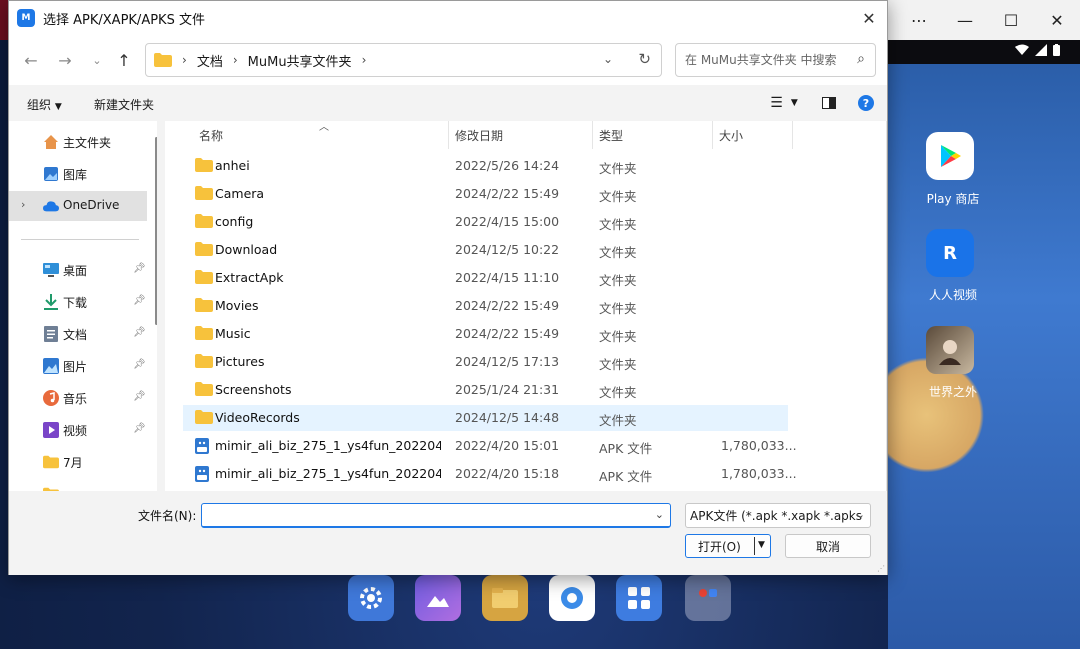 This screenshot has width=1080, height=649. I want to click on search-box: ⌕, so click(775, 60).